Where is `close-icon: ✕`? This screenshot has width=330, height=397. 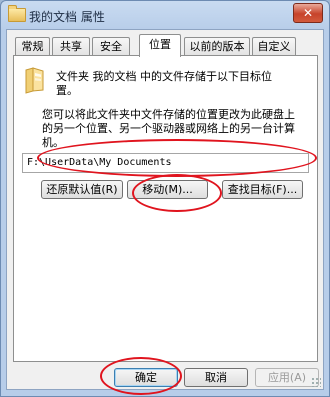 close-icon: ✕ is located at coordinates (308, 13).